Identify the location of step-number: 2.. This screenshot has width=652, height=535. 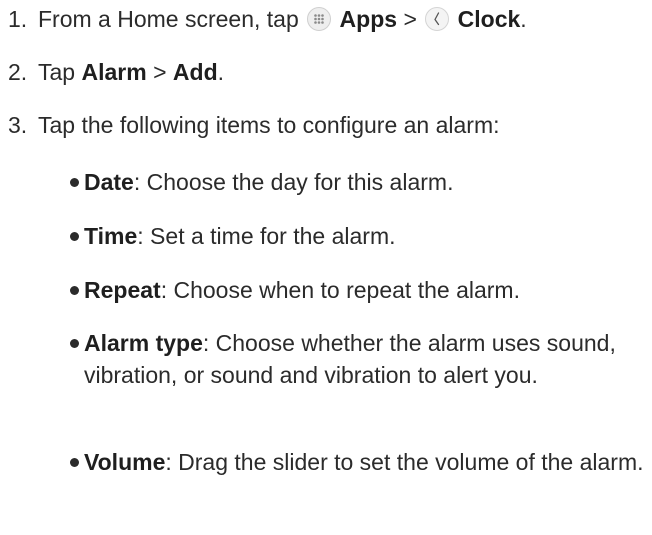
(18, 72).